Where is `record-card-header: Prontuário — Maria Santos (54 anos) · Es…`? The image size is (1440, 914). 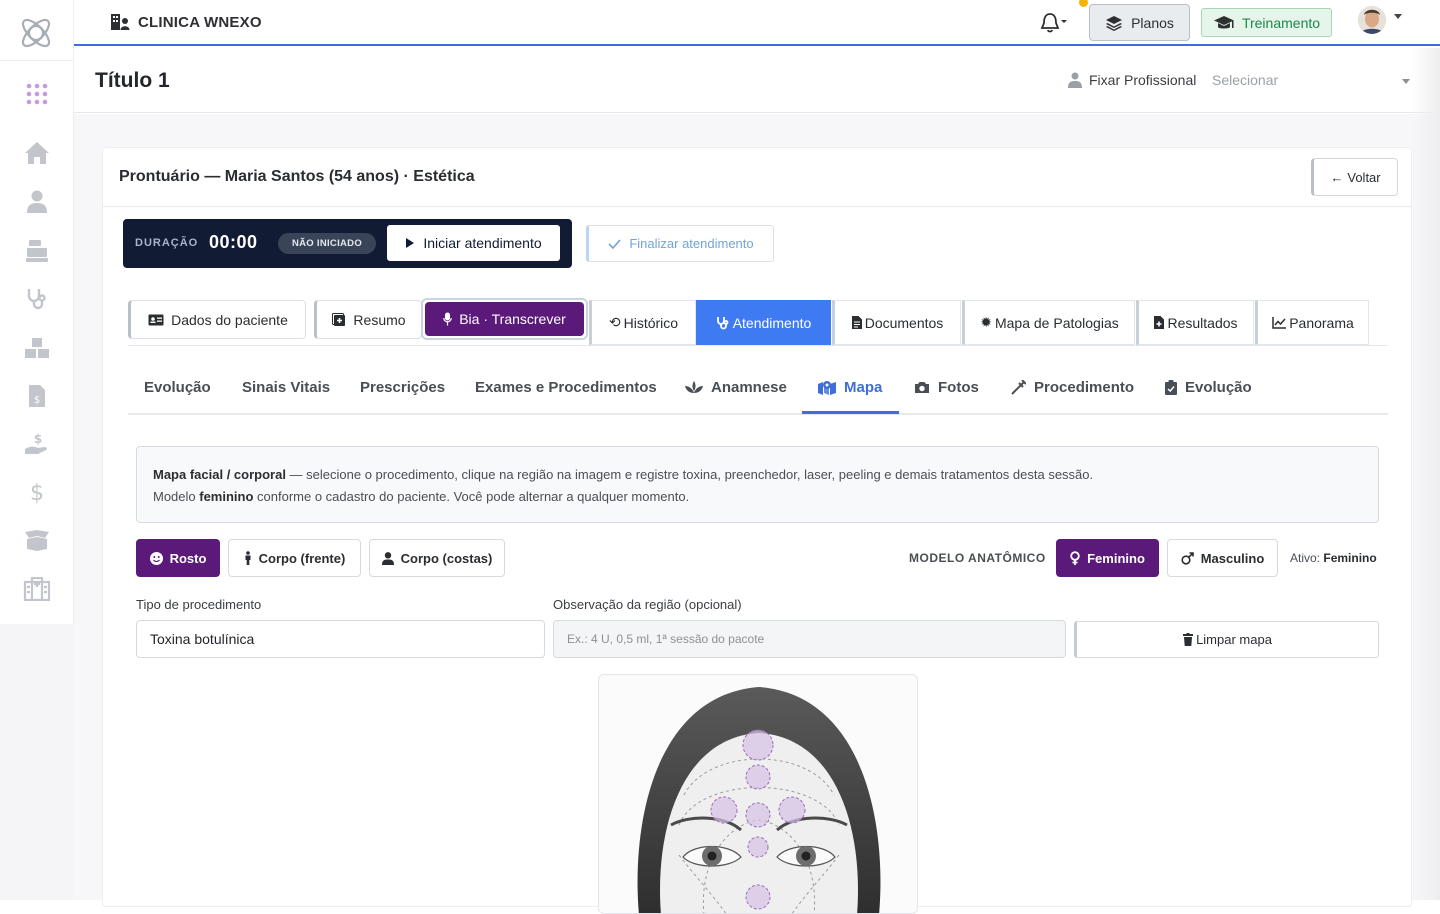 record-card-header: Prontuário — Maria Santos (54 anos) · Es… is located at coordinates (757, 177).